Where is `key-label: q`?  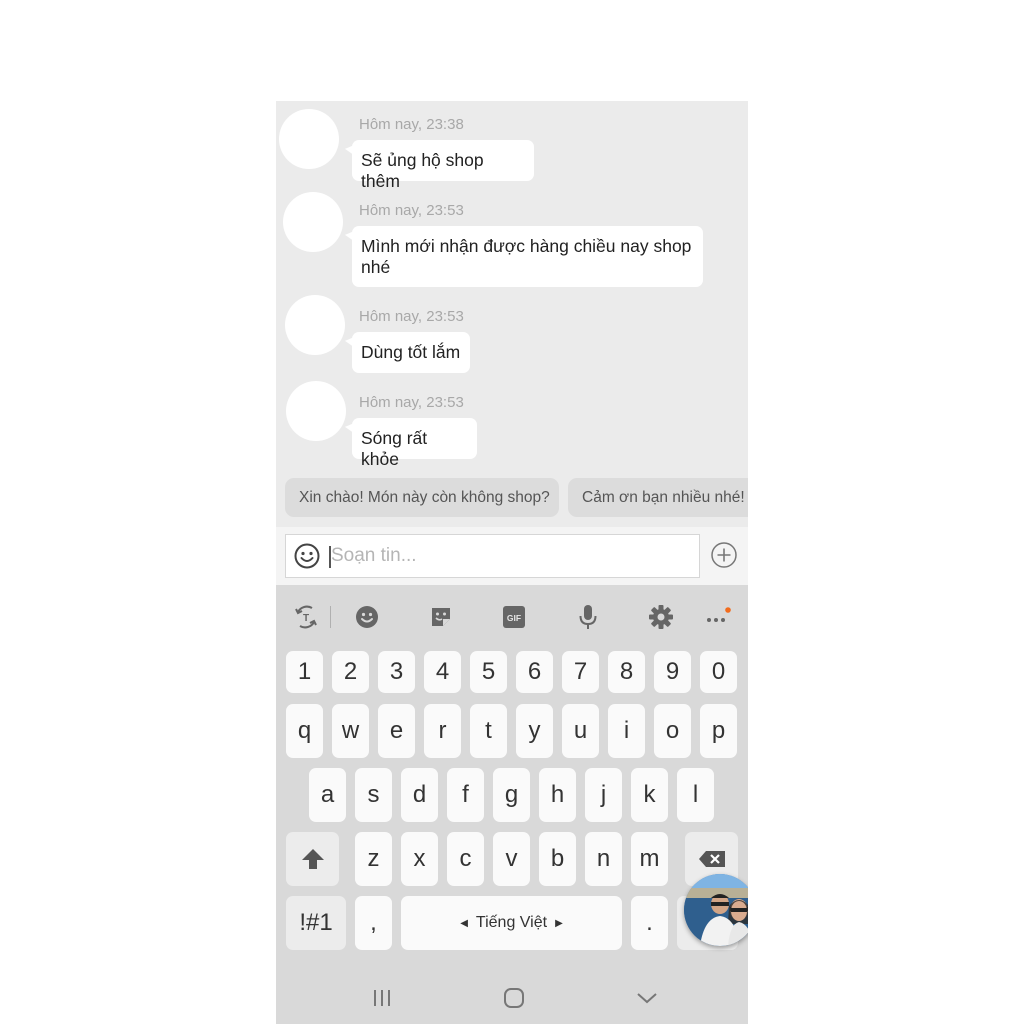 key-label: q is located at coordinates (304, 730).